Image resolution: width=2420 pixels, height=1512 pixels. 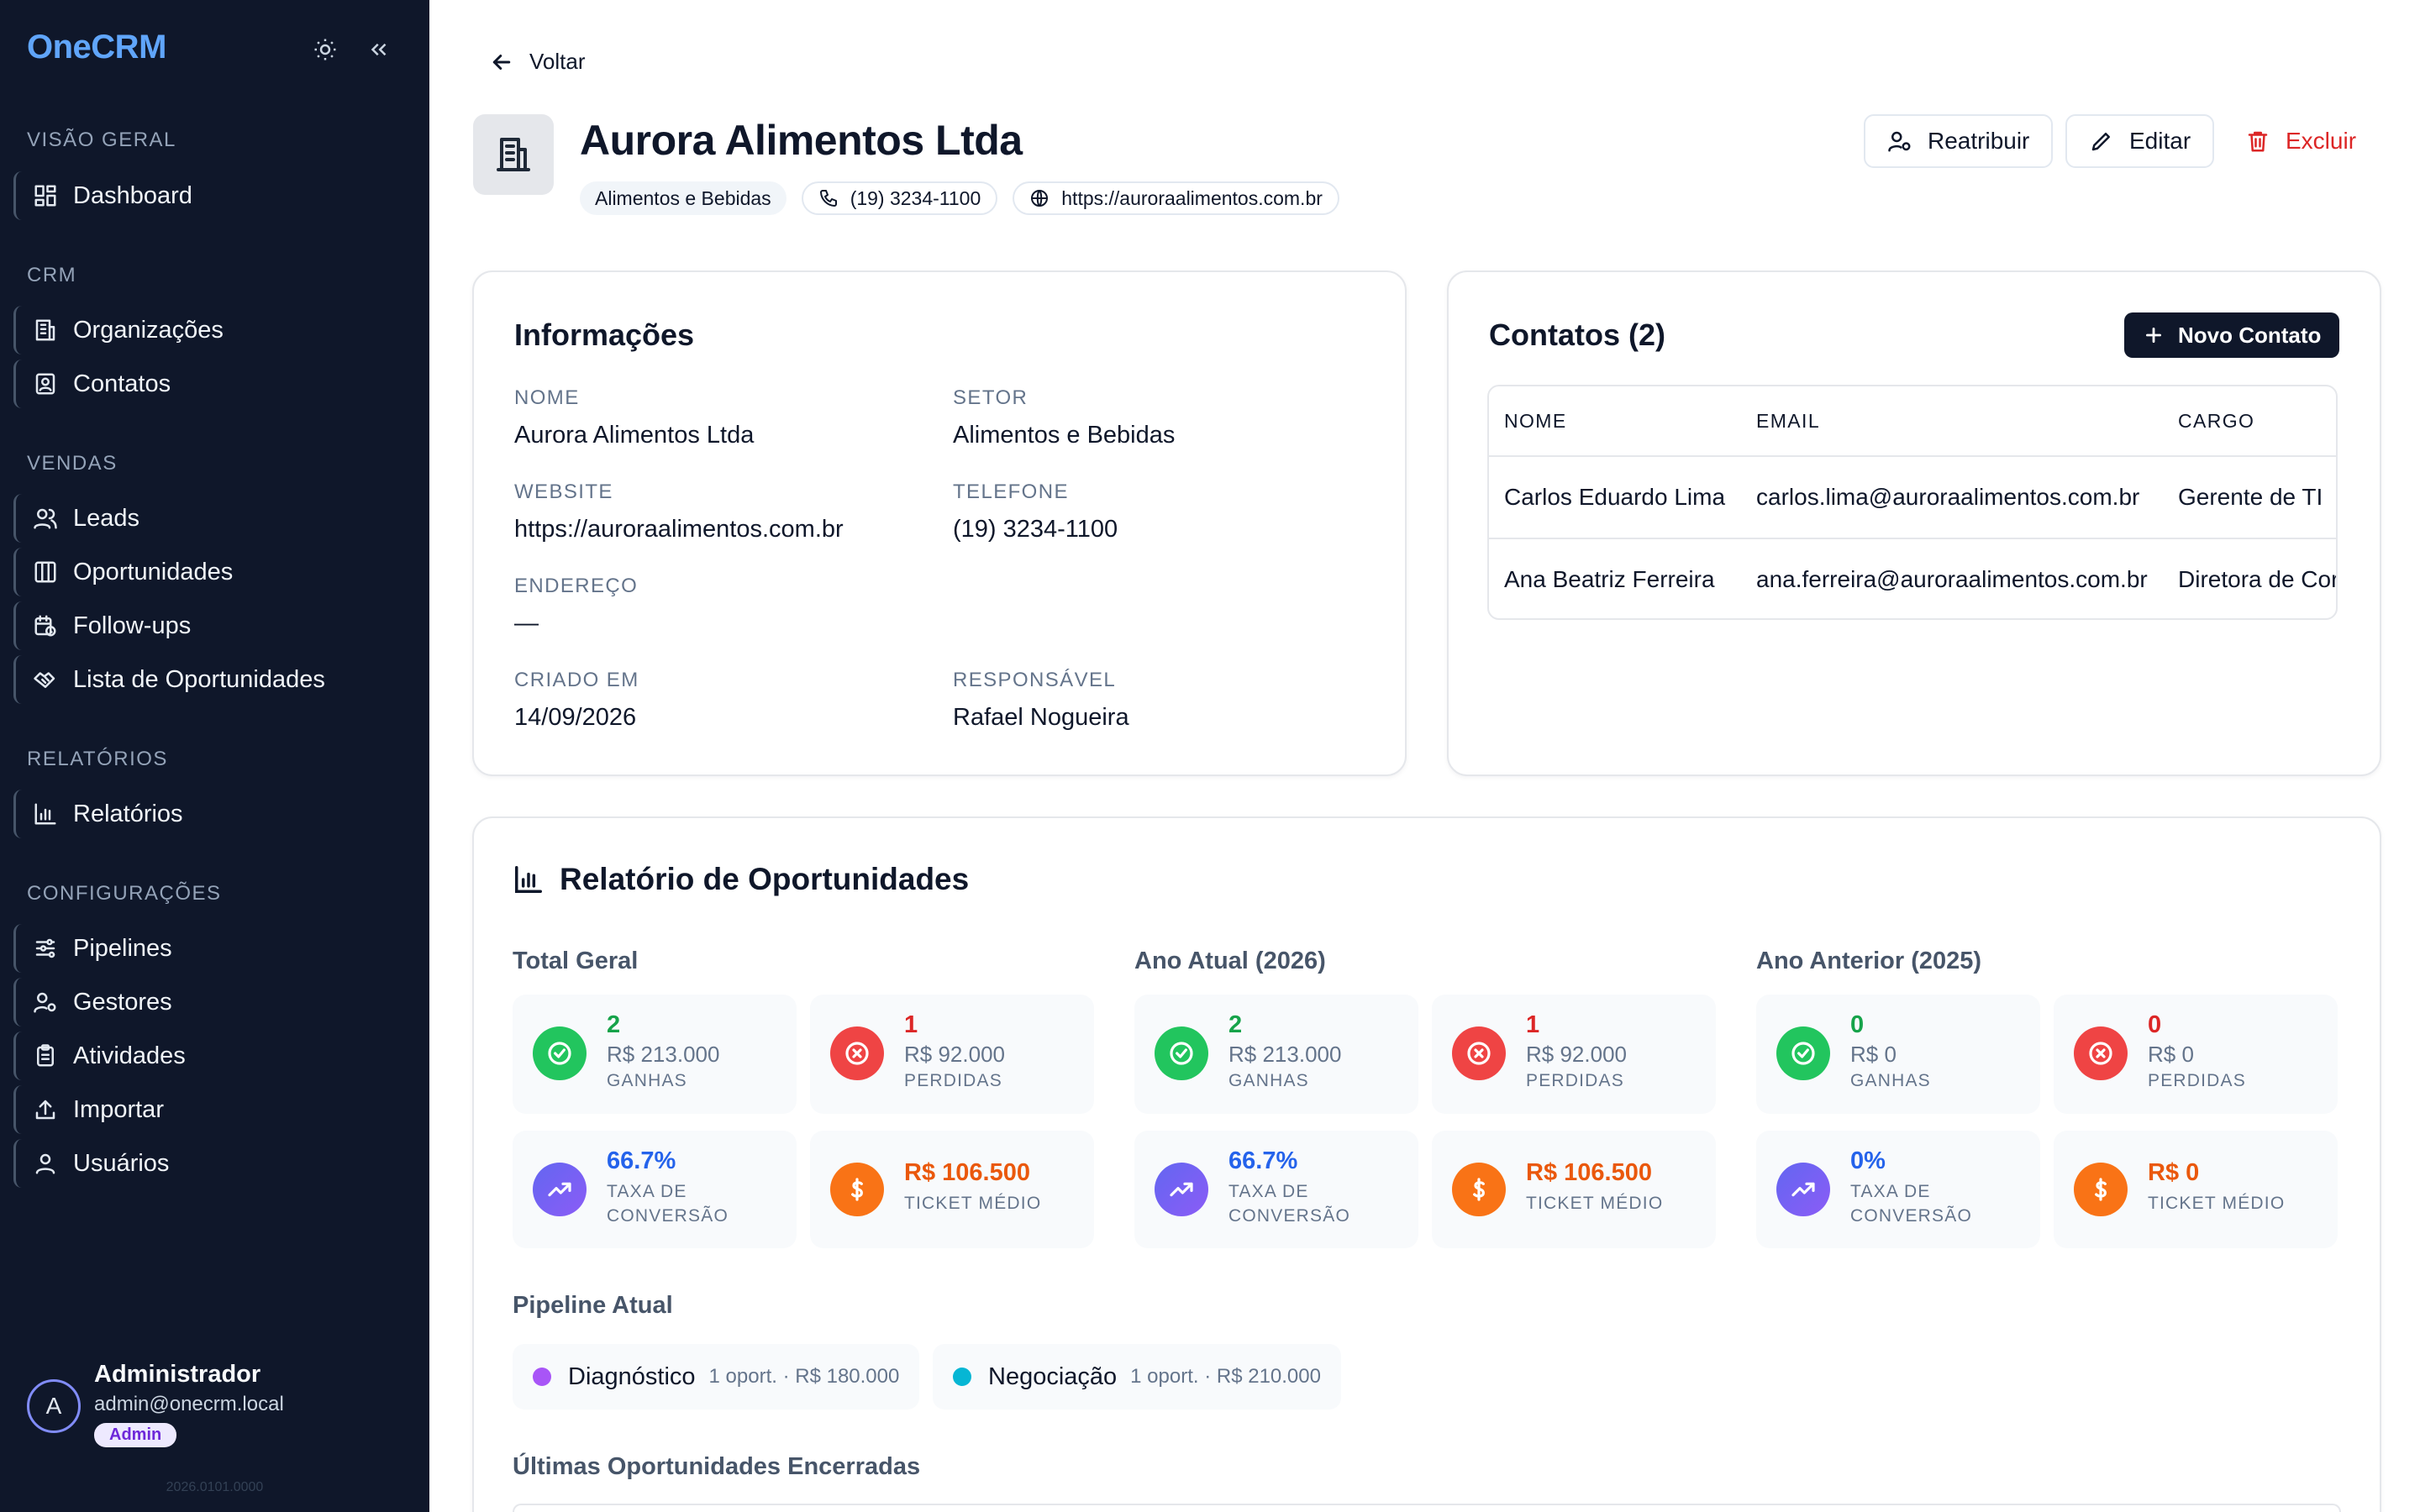 I want to click on group-label-ano-anterior: Ano Anterior (2025), so click(x=1869, y=961).